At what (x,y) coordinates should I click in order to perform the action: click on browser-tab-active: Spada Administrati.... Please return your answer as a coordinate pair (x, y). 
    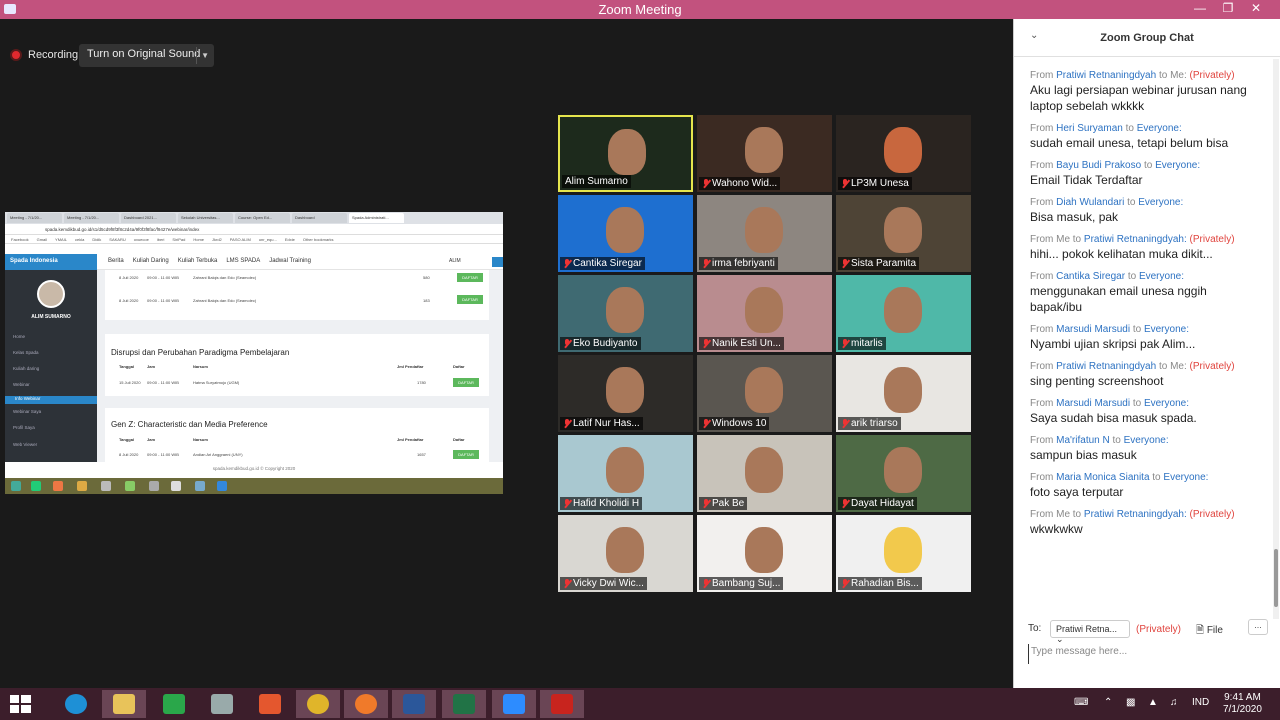
    Looking at the image, I should click on (376, 218).